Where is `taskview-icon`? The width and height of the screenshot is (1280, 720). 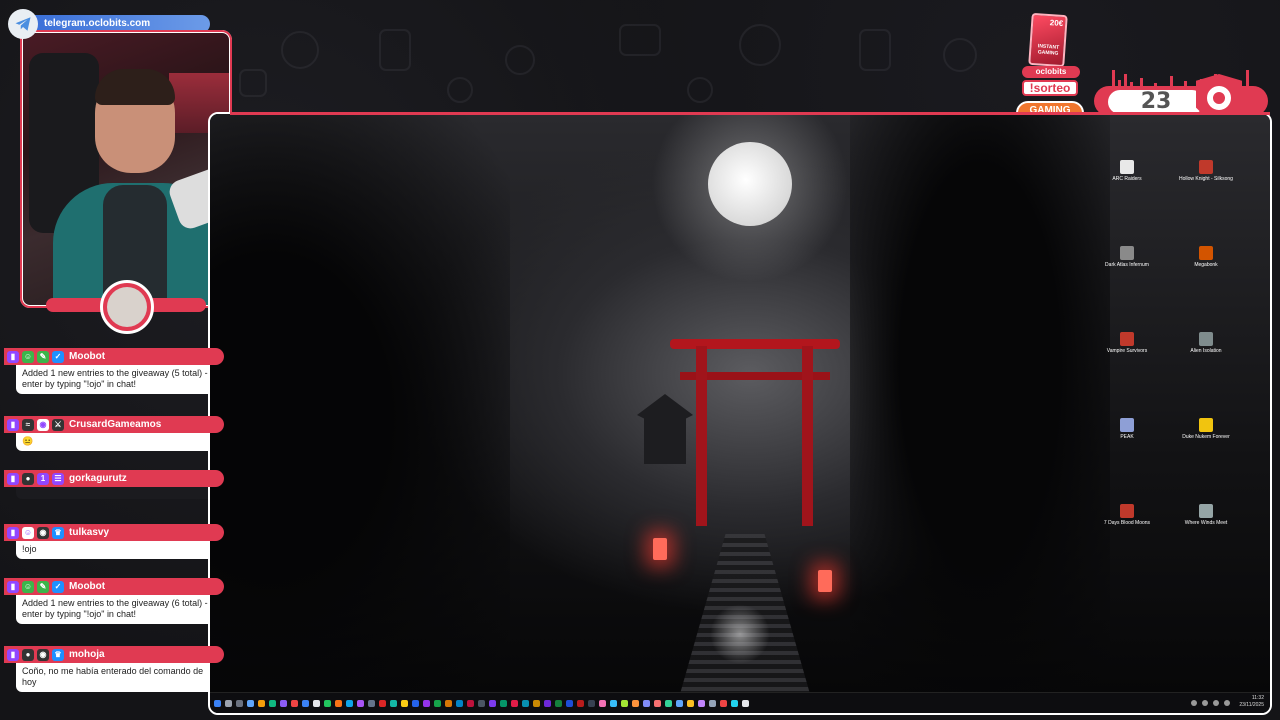
taskview-icon is located at coordinates (239, 703).